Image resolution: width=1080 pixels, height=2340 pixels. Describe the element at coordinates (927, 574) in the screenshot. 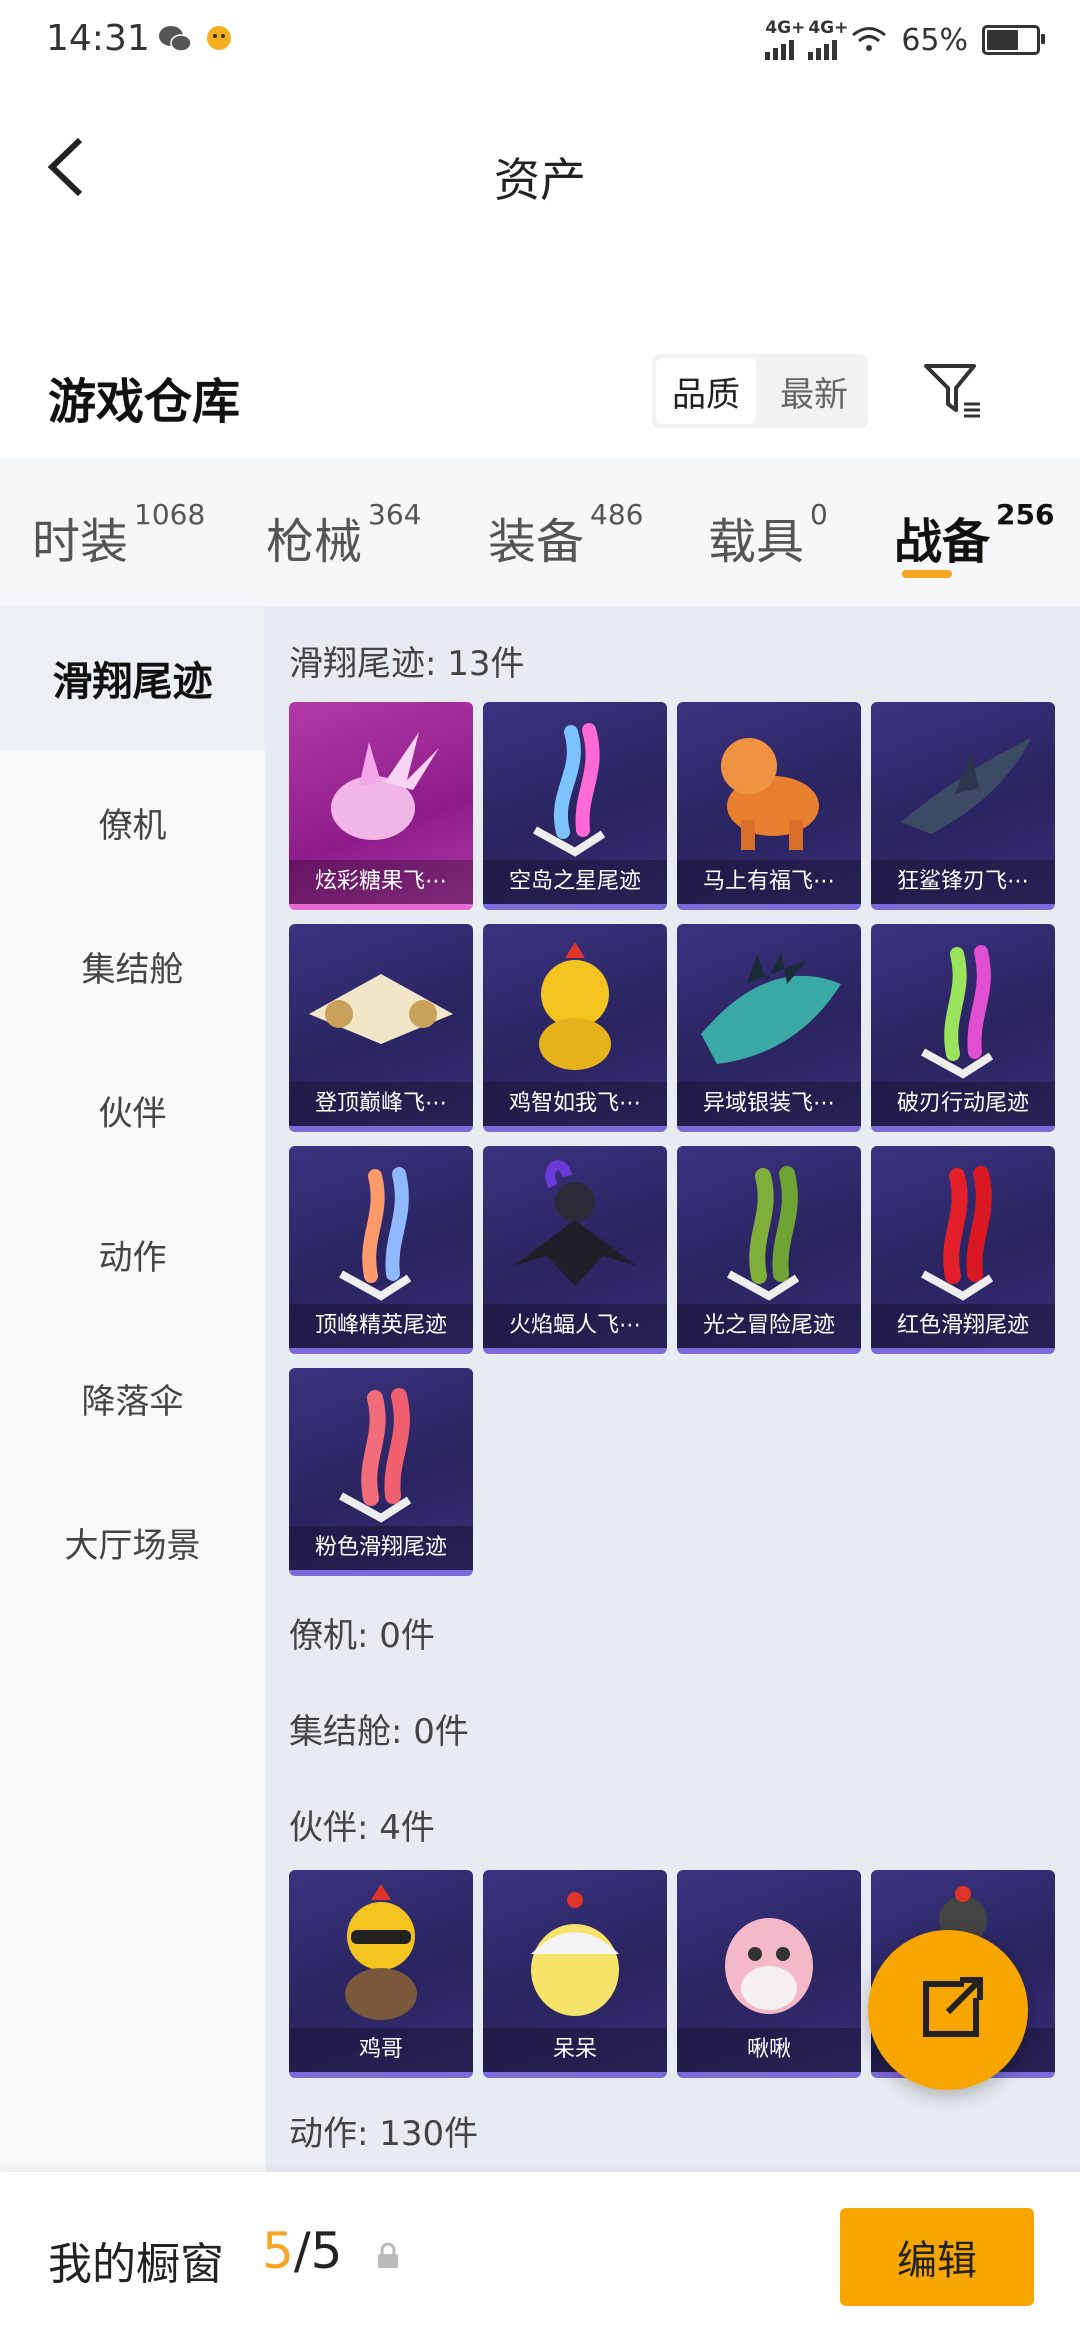

I see `active-tab-indicator` at that location.